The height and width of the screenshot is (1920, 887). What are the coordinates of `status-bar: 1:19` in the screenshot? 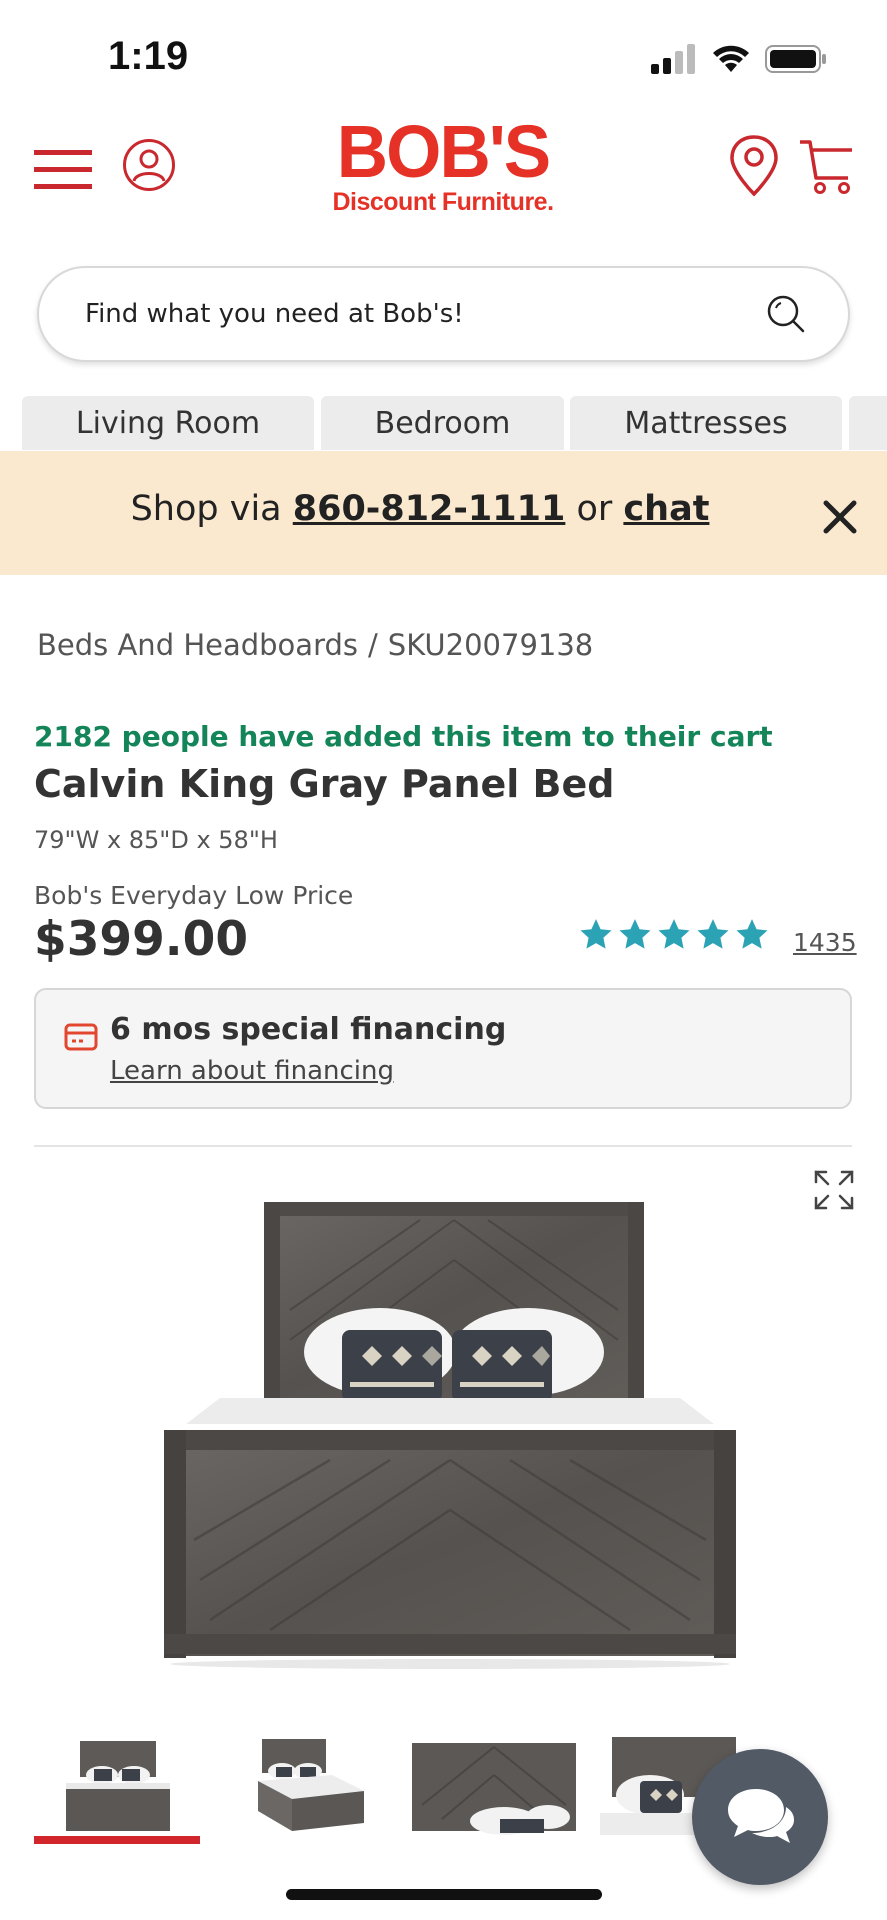 It's located at (443, 55).